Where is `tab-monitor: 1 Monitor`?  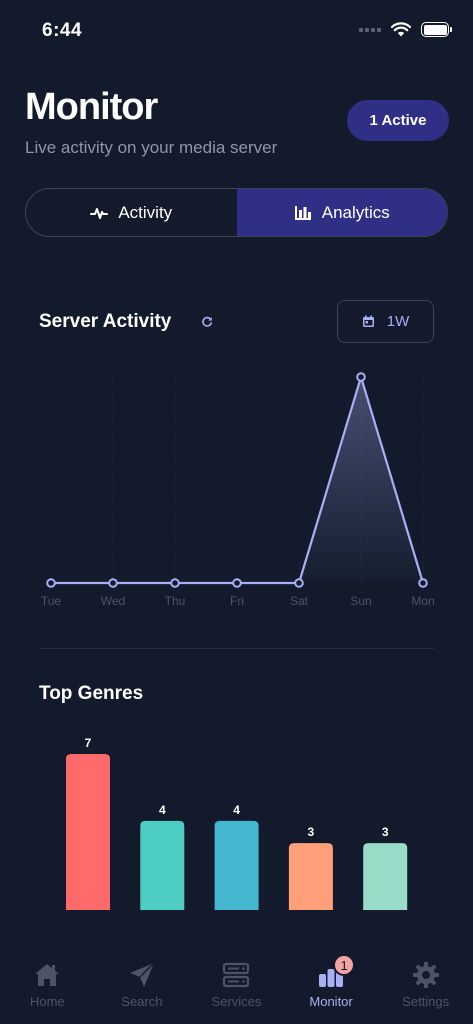 tab-monitor: 1 Monitor is located at coordinates (331, 987).